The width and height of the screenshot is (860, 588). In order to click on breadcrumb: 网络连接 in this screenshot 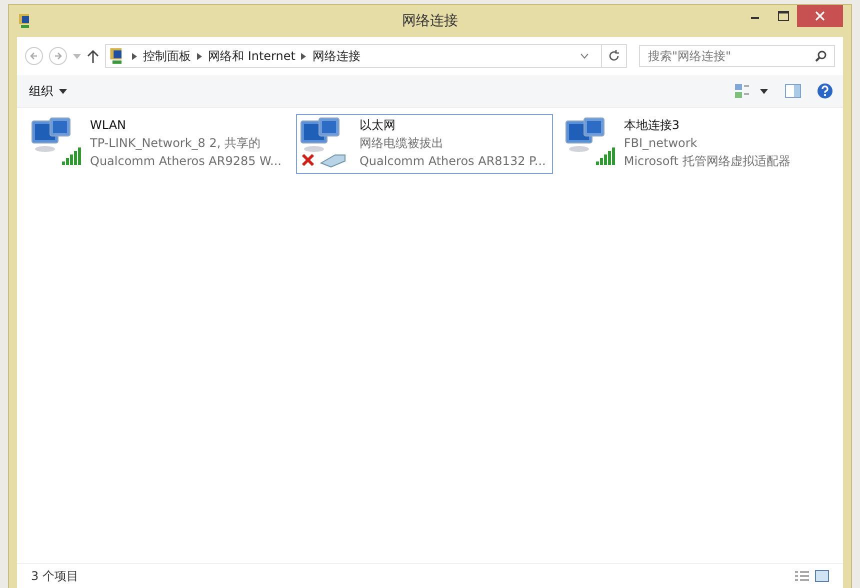, I will do `click(336, 56)`.